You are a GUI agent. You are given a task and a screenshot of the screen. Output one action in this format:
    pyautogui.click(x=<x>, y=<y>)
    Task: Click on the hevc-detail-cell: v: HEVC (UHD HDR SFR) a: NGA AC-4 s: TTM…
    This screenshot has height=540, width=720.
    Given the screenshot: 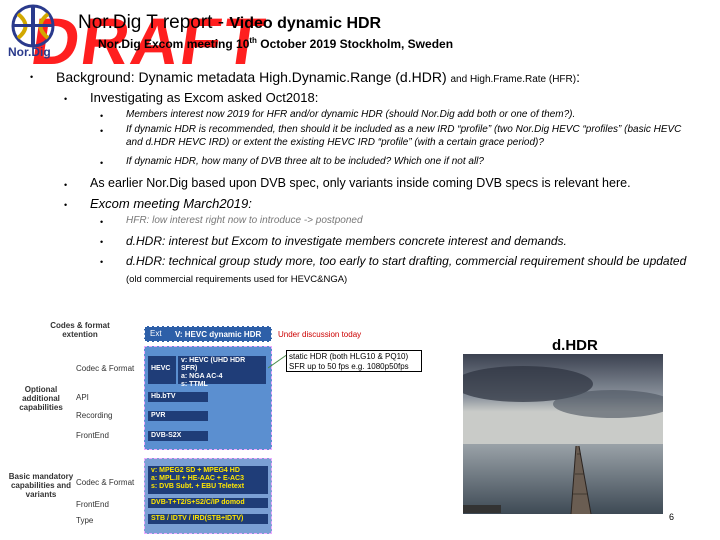 What is the action you would take?
    pyautogui.click(x=222, y=372)
    